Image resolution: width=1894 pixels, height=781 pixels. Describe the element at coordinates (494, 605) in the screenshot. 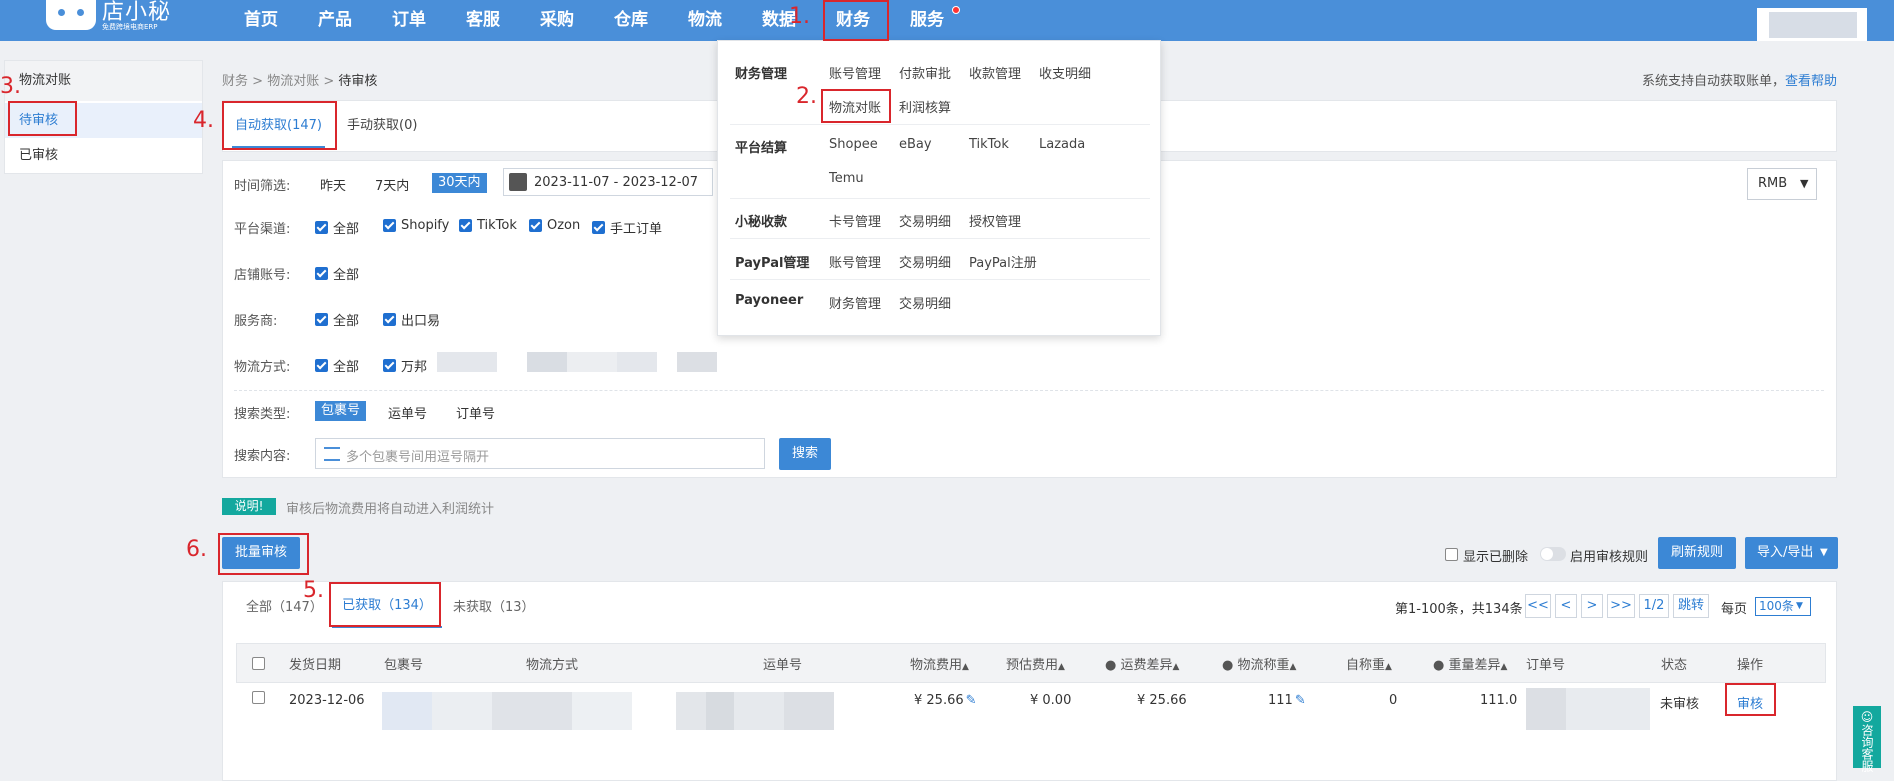

I see `list-tab-unfetched: 未获取（13）` at that location.